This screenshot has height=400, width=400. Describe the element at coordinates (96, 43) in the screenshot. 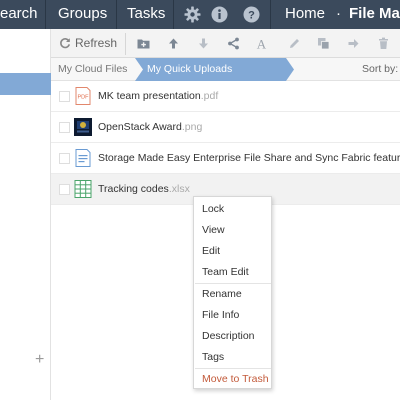

I see `refresh-label: Refresh` at that location.